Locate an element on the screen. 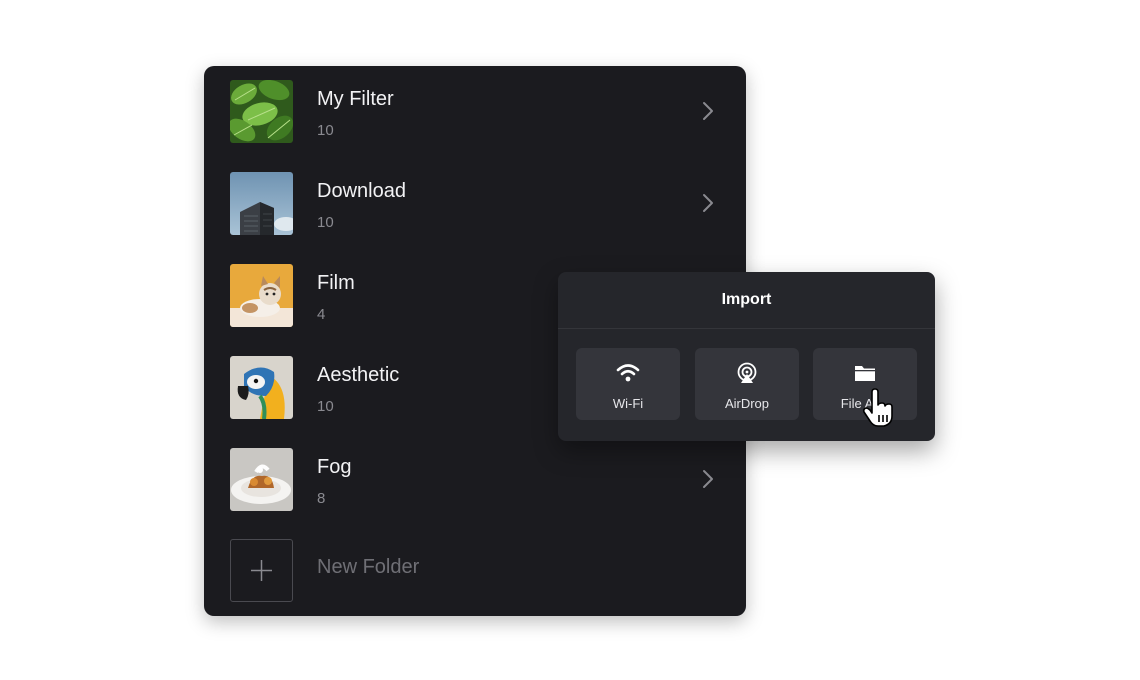 This screenshot has height=680, width=1140. folder-title: My Filter is located at coordinates (355, 99).